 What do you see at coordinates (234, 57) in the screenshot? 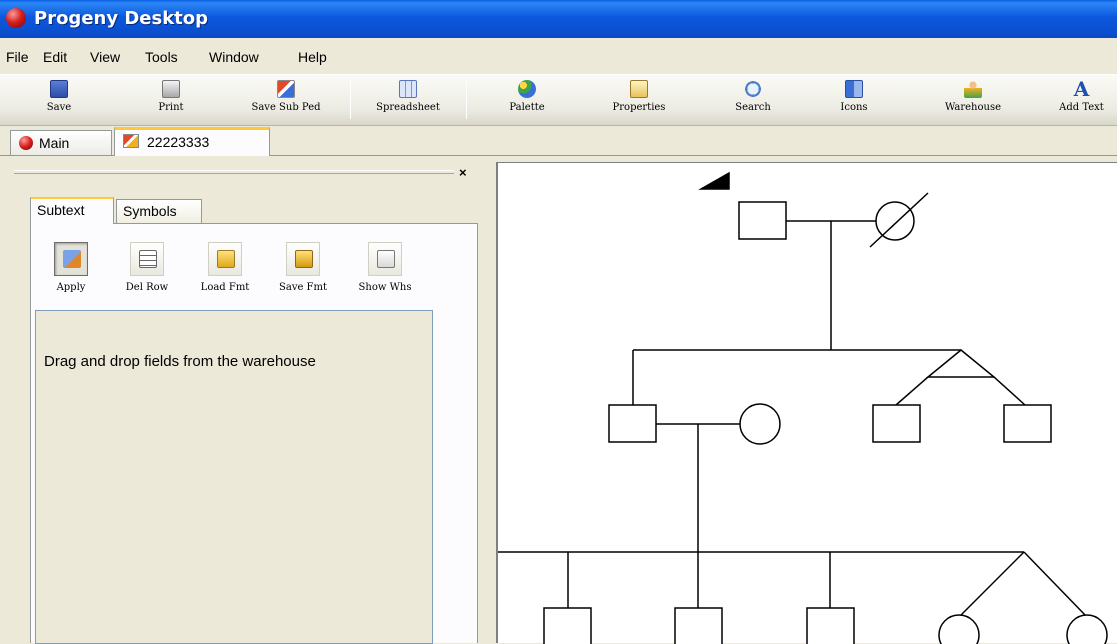
I see `menu-window: Window` at bounding box center [234, 57].